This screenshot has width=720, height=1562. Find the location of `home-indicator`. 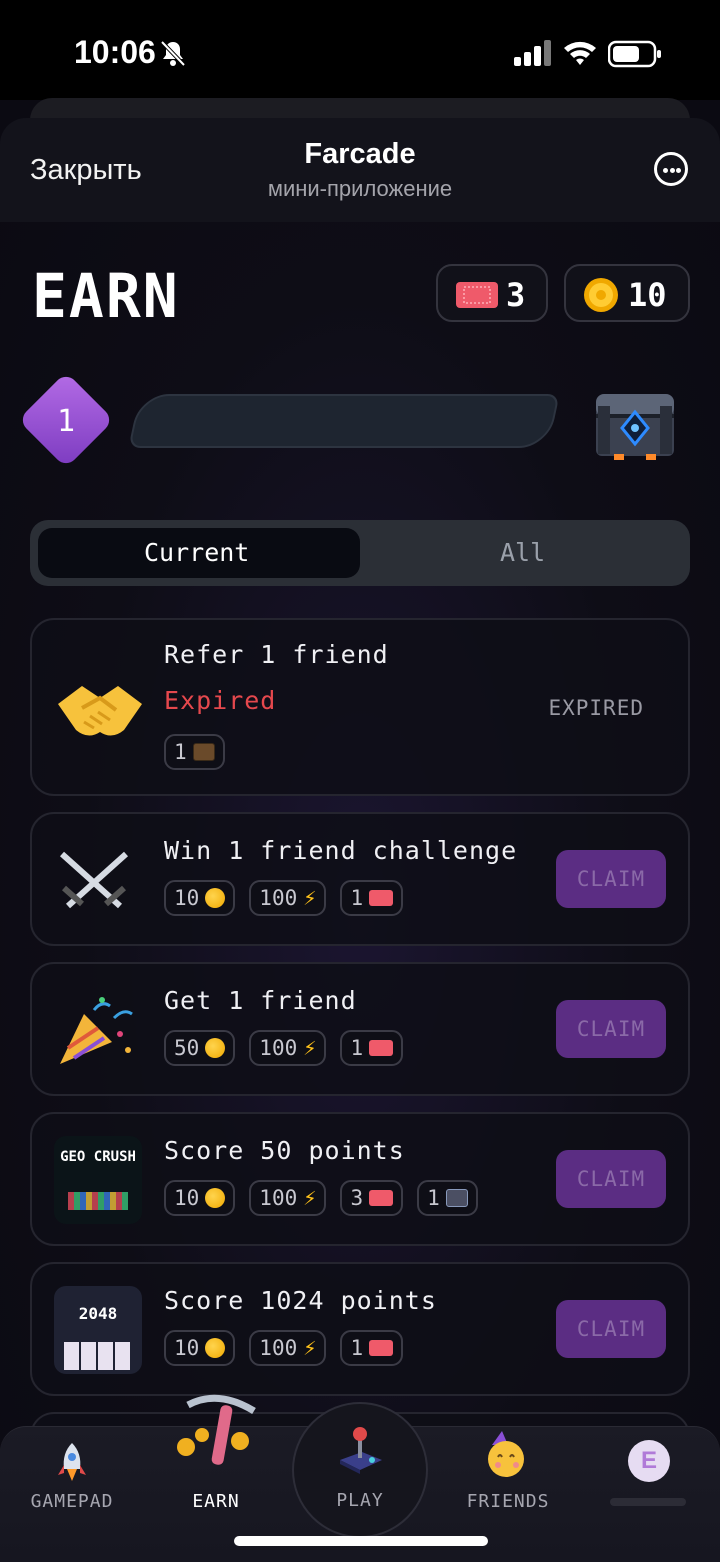

home-indicator is located at coordinates (361, 1541).